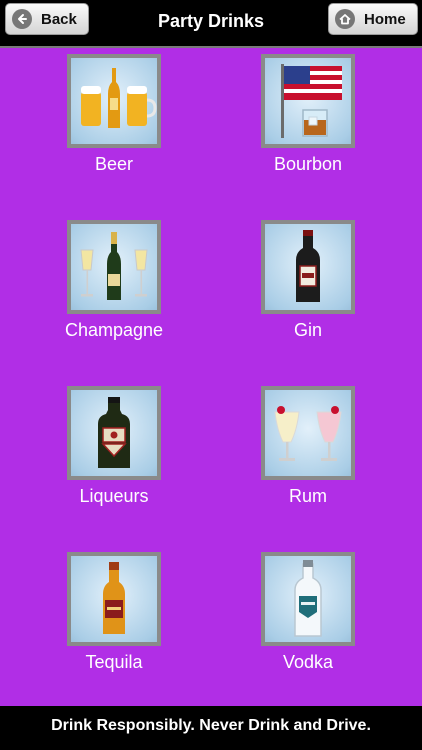 This screenshot has width=422, height=750. I want to click on gin-icon, so click(308, 267).